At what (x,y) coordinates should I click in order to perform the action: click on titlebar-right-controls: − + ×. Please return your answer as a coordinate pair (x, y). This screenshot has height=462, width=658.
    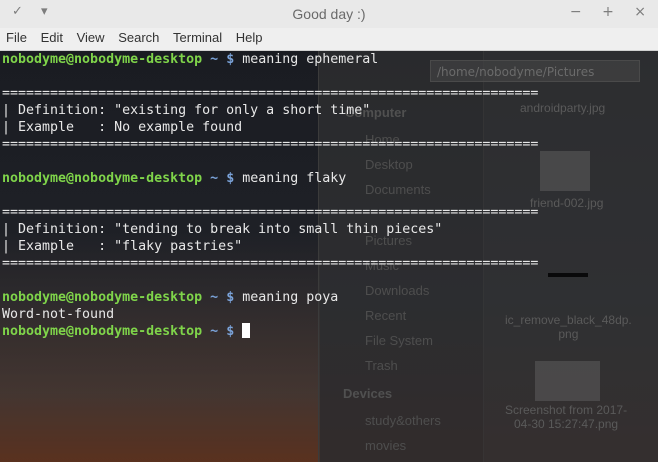
    Looking at the image, I should click on (600, 12).